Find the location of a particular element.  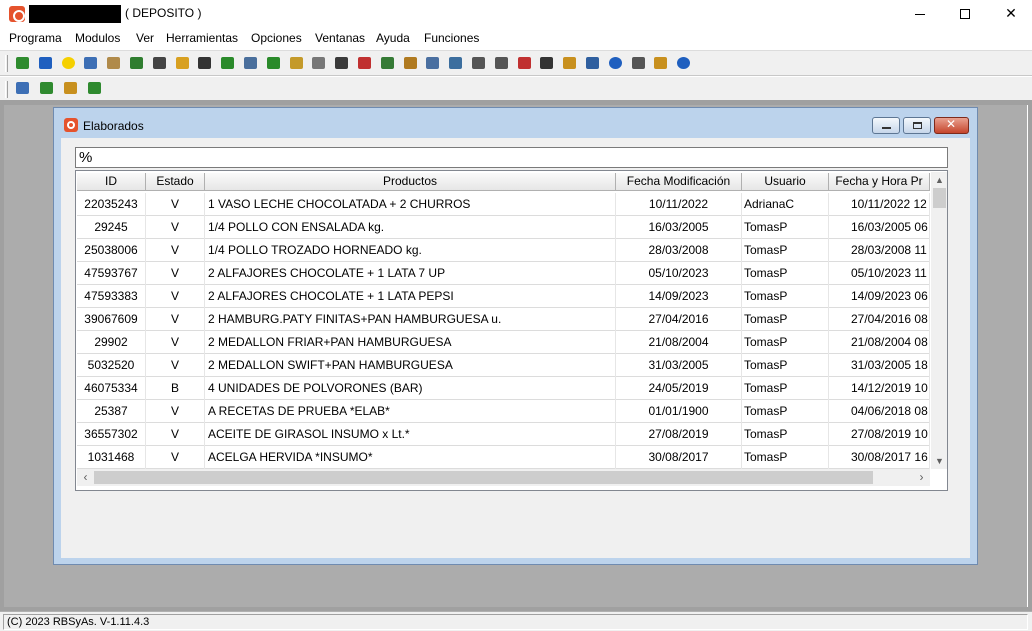

device-icon is located at coordinates (250, 63).